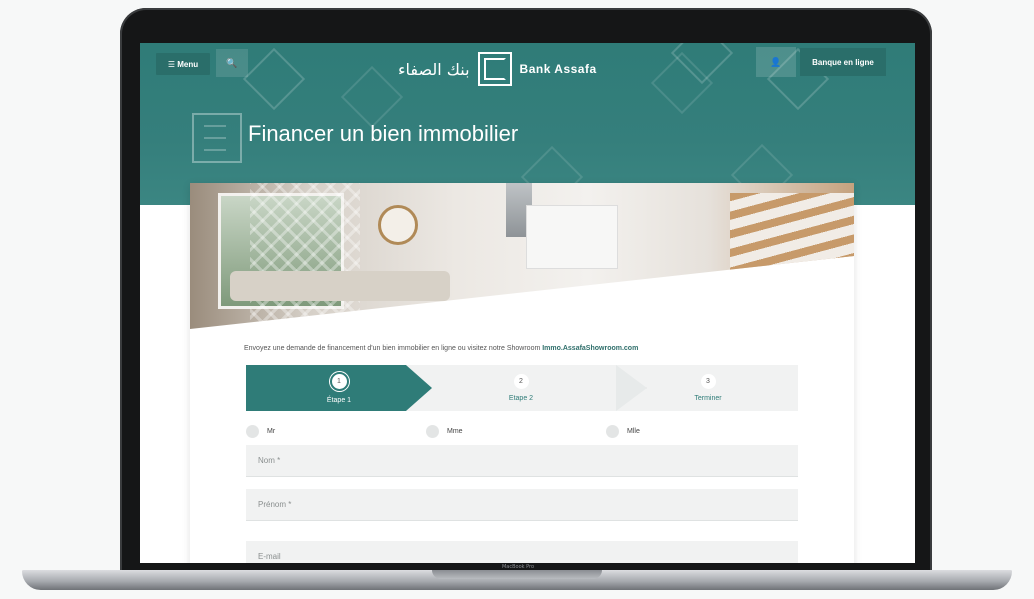 The image size is (1034, 599). Describe the element at coordinates (260, 431) in the screenshot. I see `civility-option-mr: Mr` at that location.